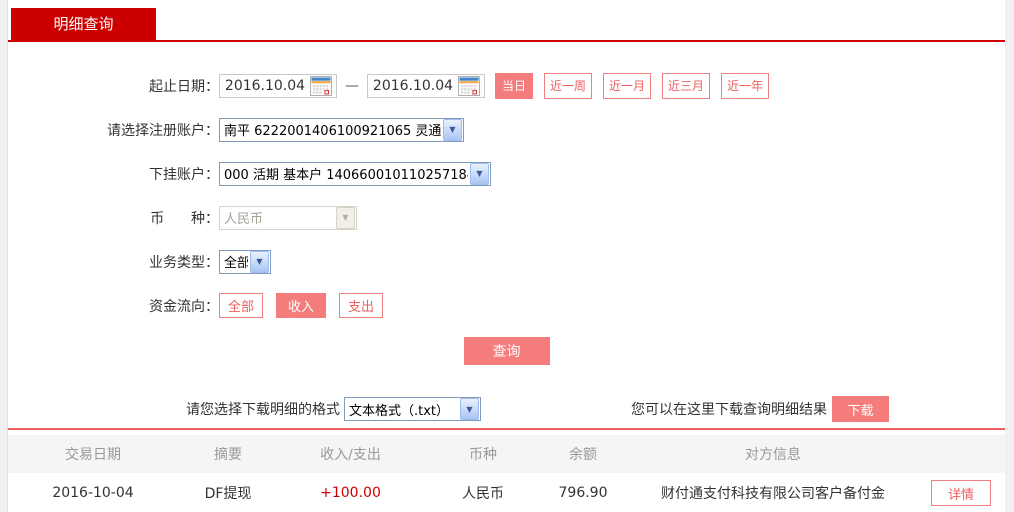 This screenshot has width=1014, height=512. What do you see at coordinates (265, 85) in the screenshot?
I see `start-date-input` at bounding box center [265, 85].